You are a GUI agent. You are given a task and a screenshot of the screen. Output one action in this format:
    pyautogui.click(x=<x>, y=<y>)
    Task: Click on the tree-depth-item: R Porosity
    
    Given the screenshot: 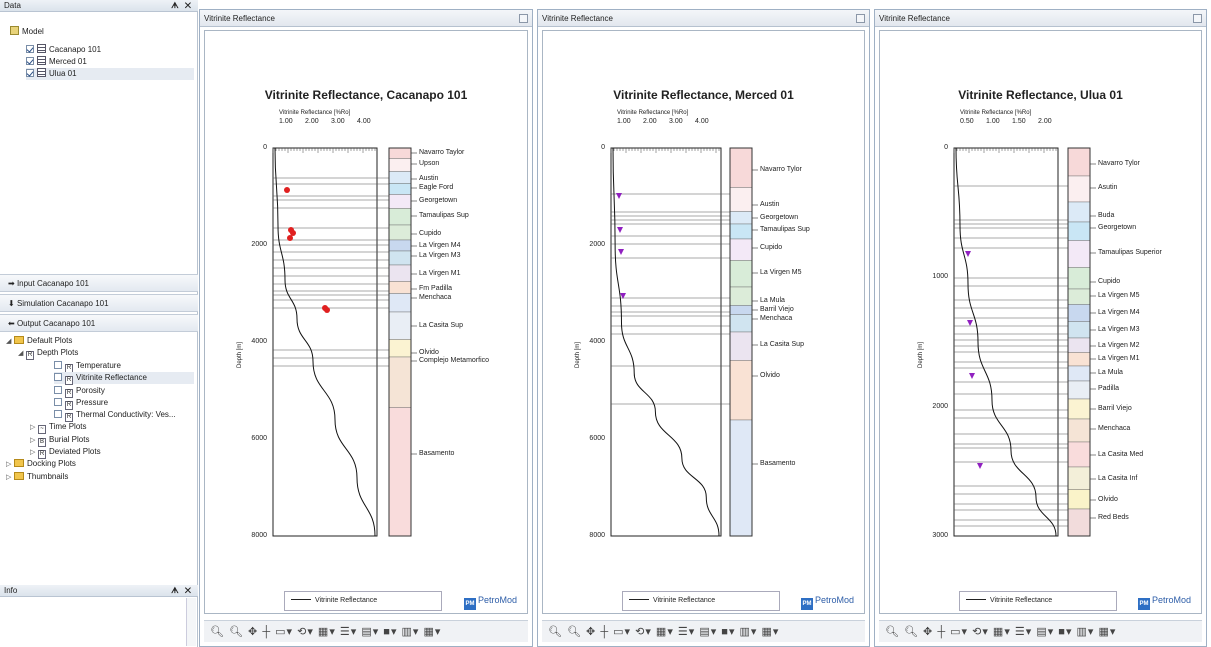 What is the action you would take?
    pyautogui.click(x=79, y=391)
    